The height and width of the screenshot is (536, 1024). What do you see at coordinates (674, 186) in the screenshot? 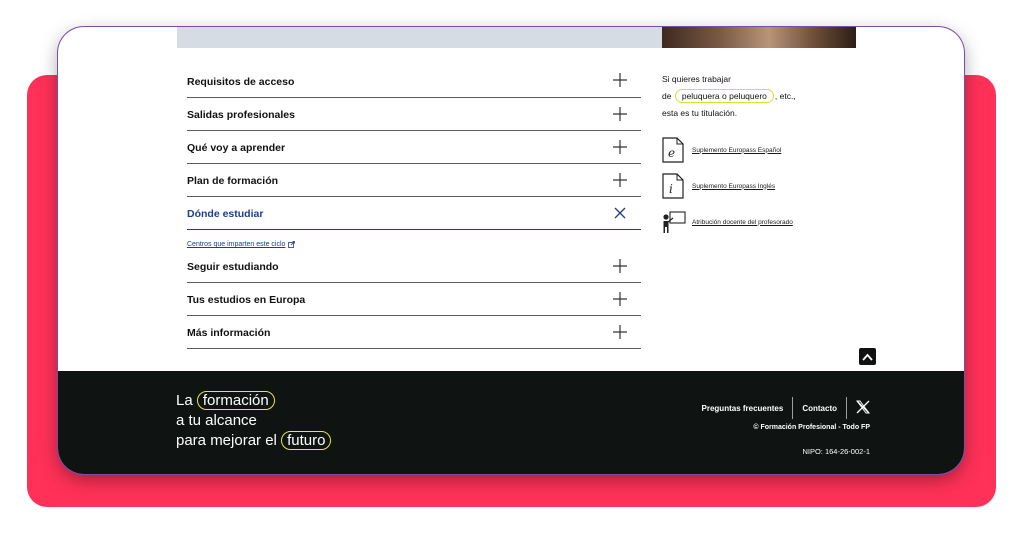
I see `document-i-icon: i` at bounding box center [674, 186].